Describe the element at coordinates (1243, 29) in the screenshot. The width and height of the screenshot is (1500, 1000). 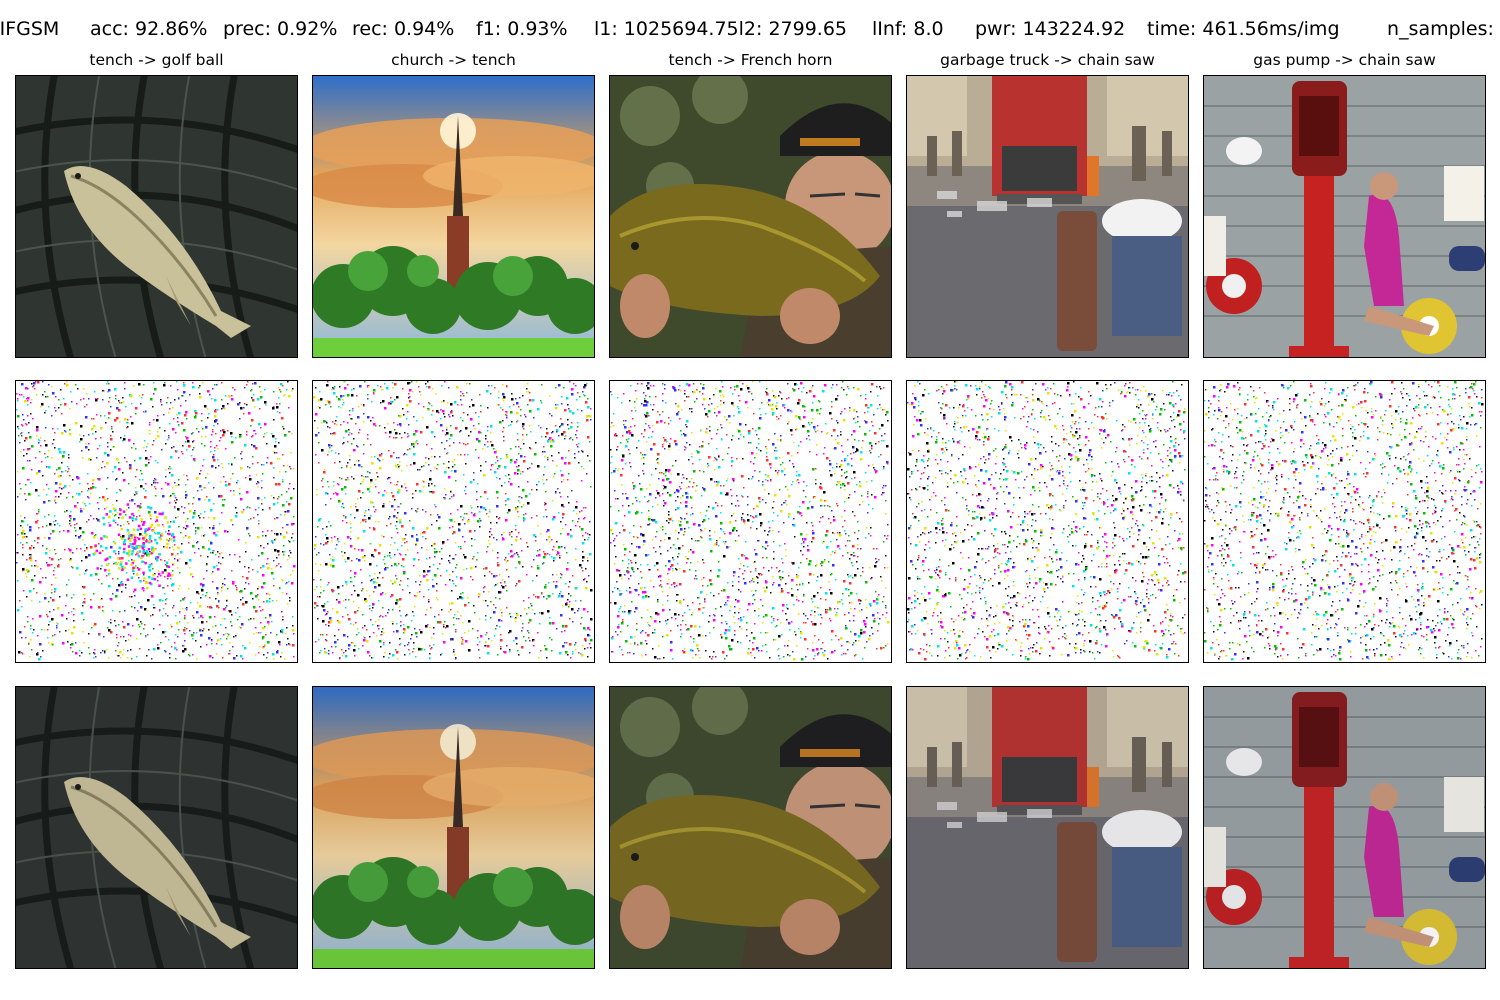
I see `time-stat: time: 461.56ms/img` at that location.